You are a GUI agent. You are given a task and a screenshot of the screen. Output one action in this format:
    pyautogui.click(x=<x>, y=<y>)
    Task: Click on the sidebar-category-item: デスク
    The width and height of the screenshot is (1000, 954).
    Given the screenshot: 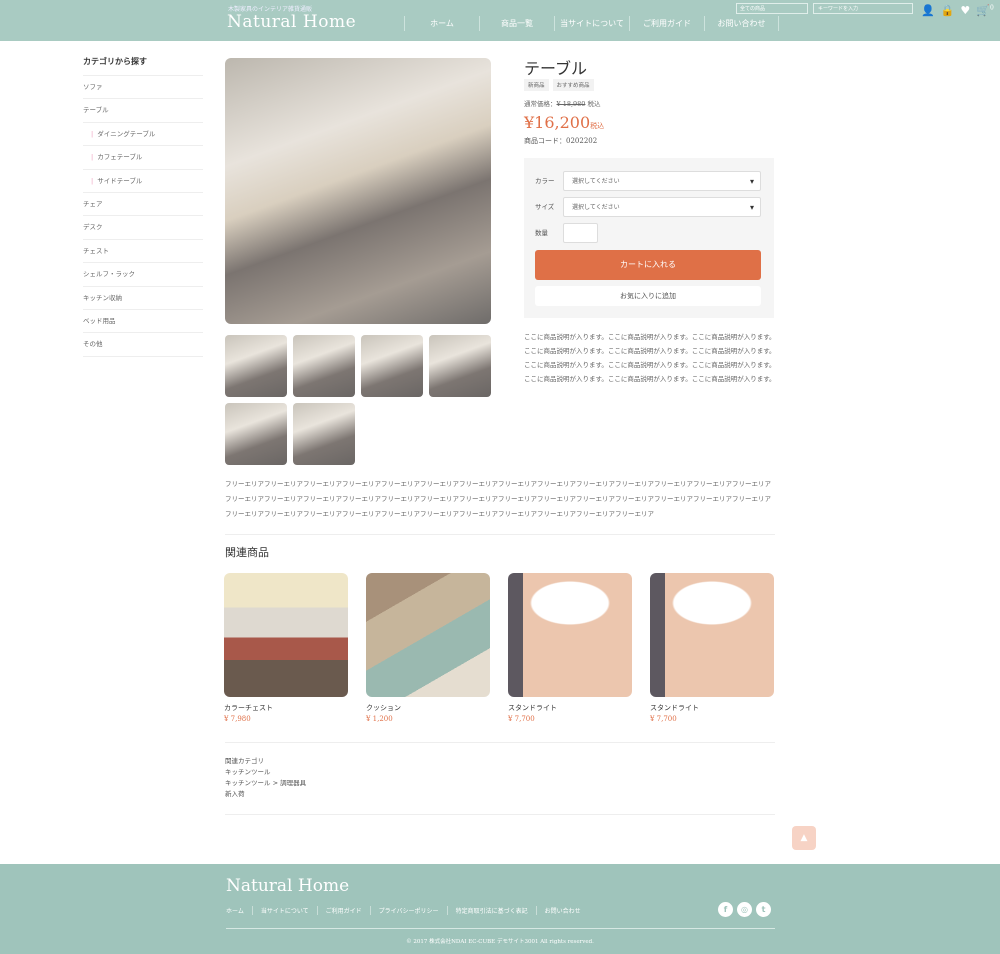 What is the action you would take?
    pyautogui.click(x=143, y=228)
    